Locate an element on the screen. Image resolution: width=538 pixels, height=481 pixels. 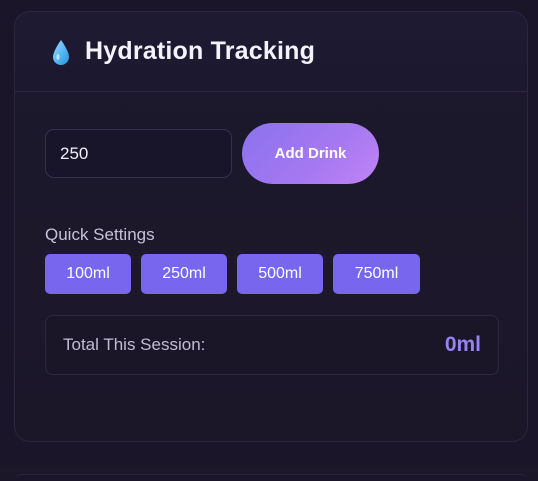
next-card-edge is located at coordinates (269, 473).